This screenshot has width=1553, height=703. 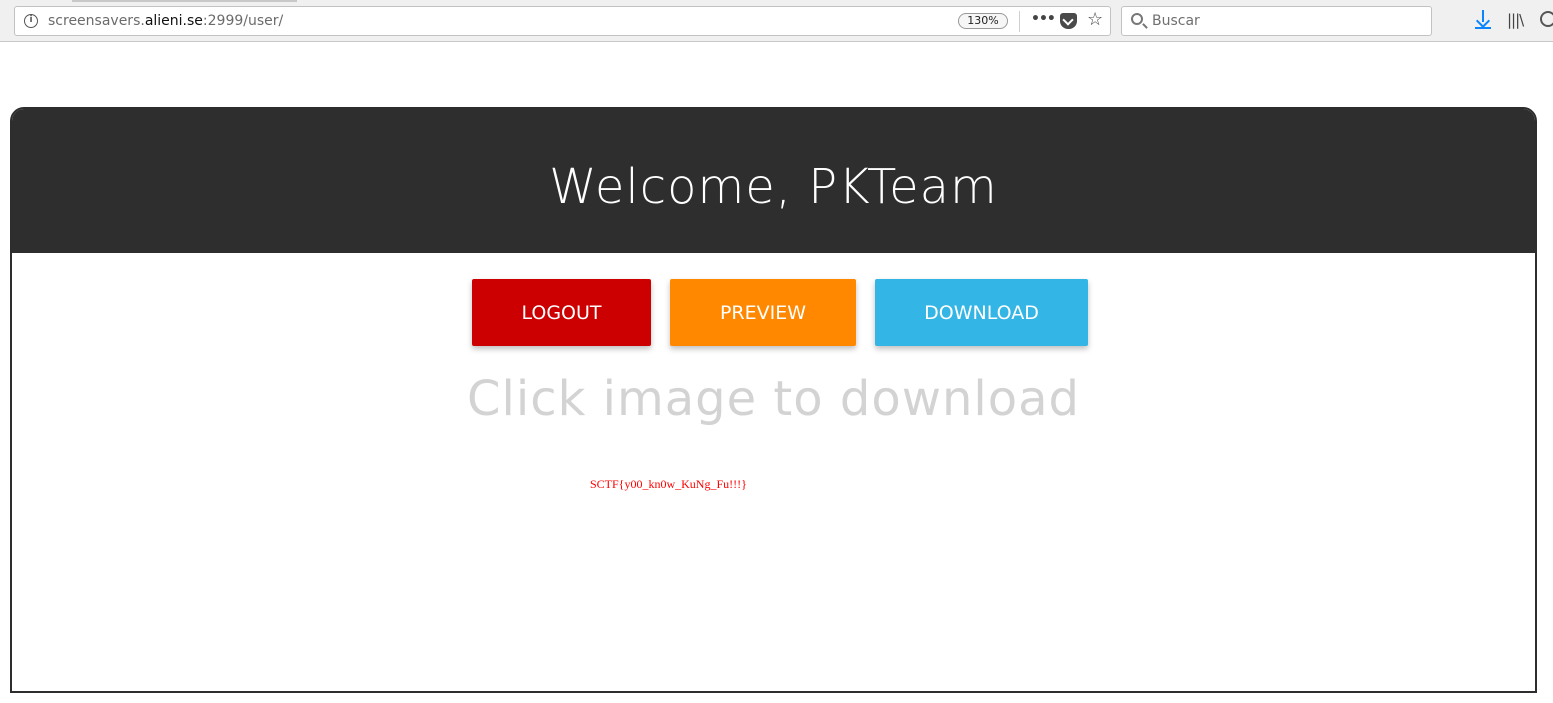 I want to click on search-bar, so click(x=1276, y=21).